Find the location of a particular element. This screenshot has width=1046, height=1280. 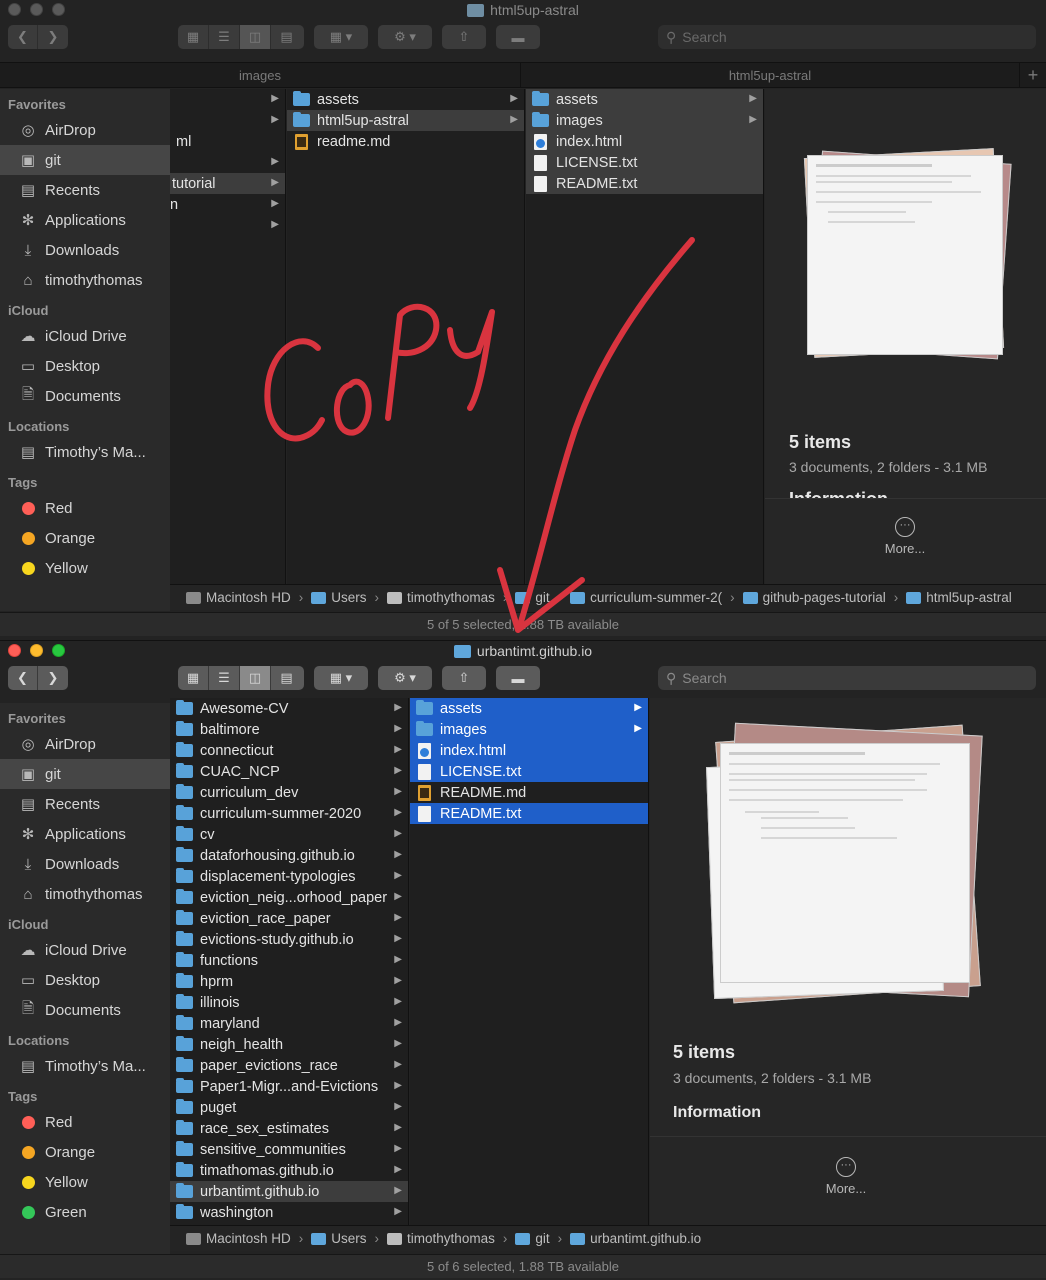

path-item: git is located at coordinates (542, 1238).